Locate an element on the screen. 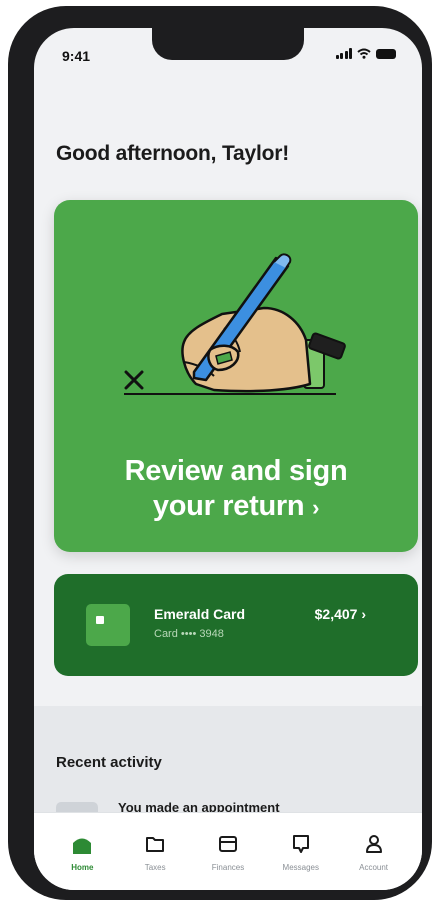 This screenshot has width=440, height=906. wifi-icon is located at coordinates (364, 53).